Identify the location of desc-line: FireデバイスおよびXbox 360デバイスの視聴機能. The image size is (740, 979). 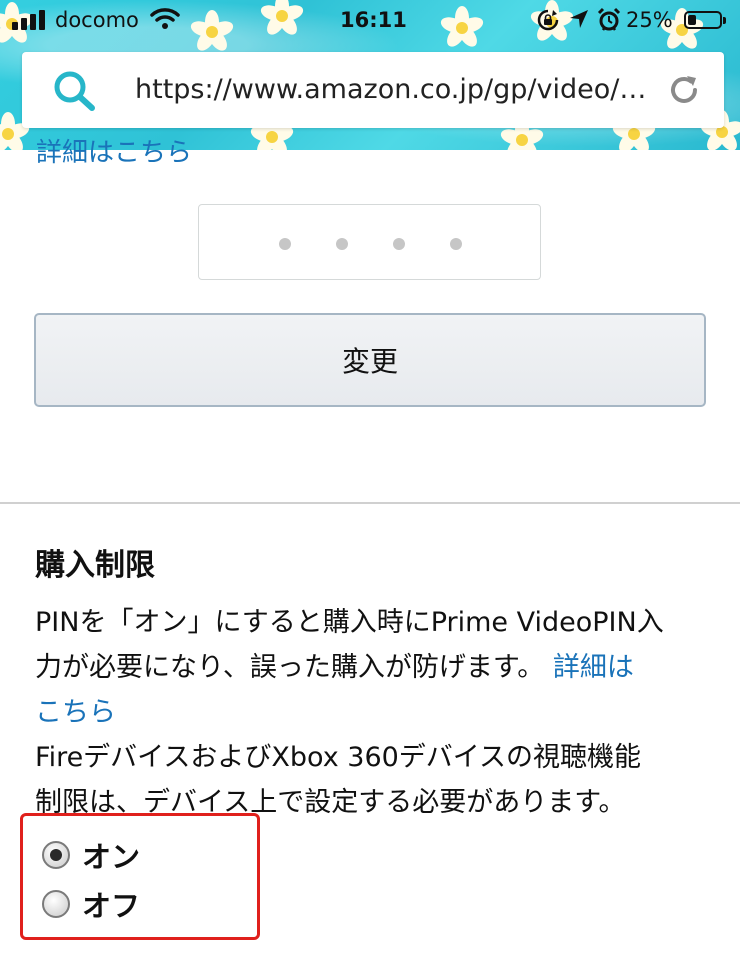
(338, 757).